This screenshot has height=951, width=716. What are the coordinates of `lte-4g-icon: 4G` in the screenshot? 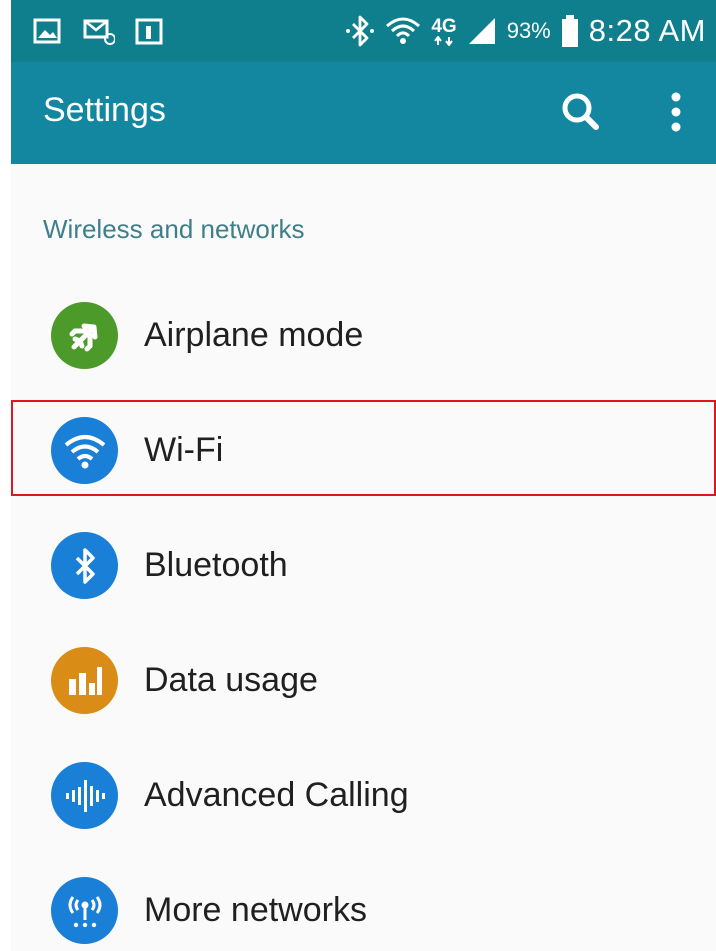 It's located at (444, 30).